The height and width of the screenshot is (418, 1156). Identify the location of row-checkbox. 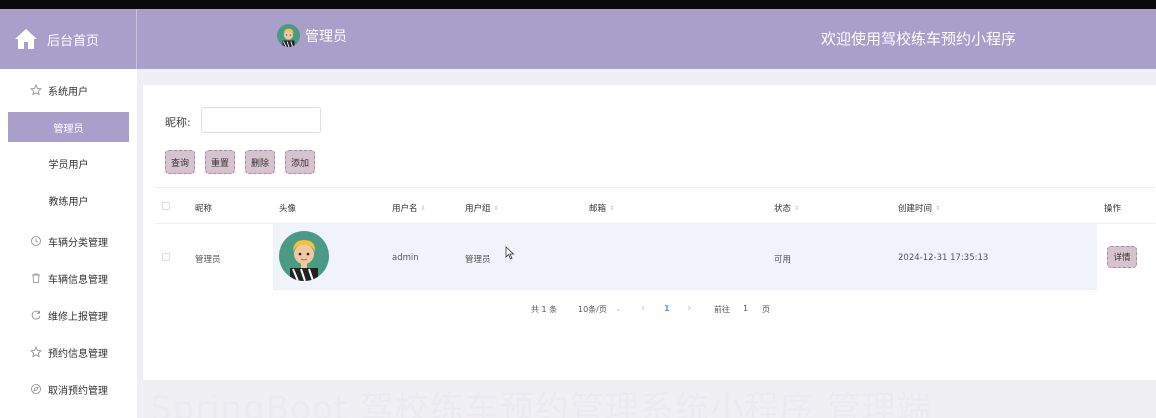
(166, 257).